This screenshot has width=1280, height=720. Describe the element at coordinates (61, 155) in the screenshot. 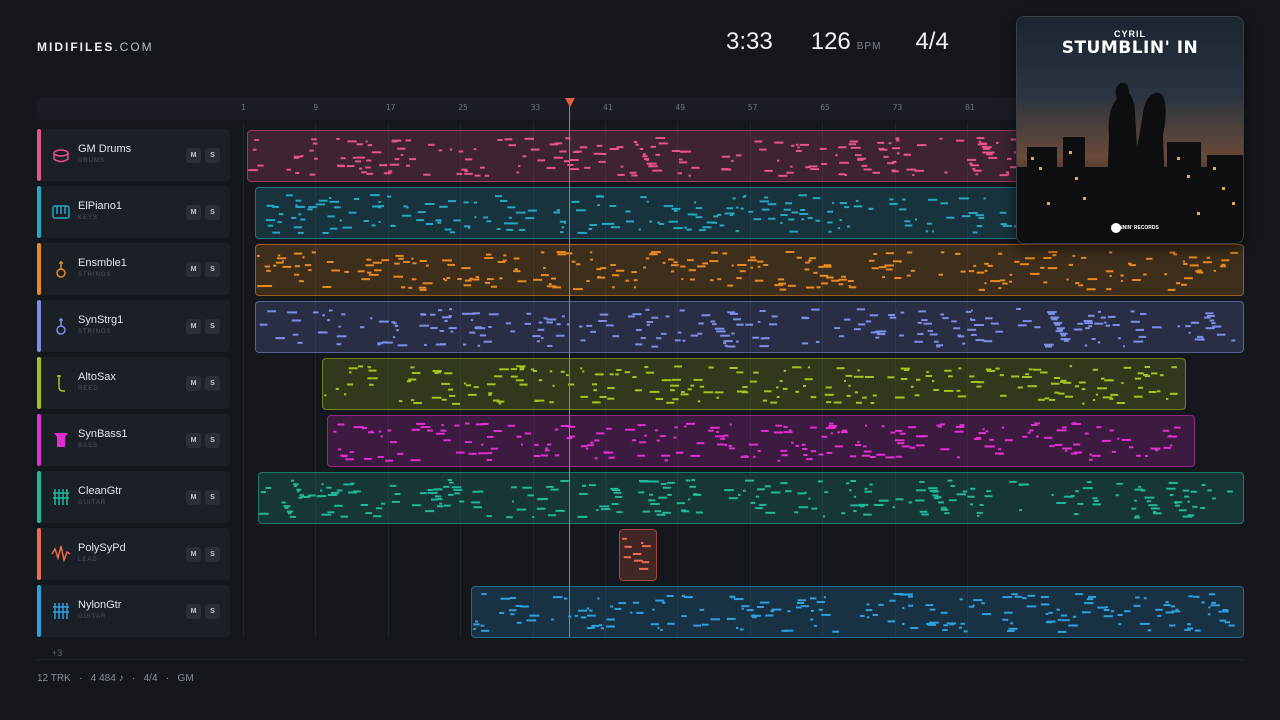

I see `drum-icon` at that location.